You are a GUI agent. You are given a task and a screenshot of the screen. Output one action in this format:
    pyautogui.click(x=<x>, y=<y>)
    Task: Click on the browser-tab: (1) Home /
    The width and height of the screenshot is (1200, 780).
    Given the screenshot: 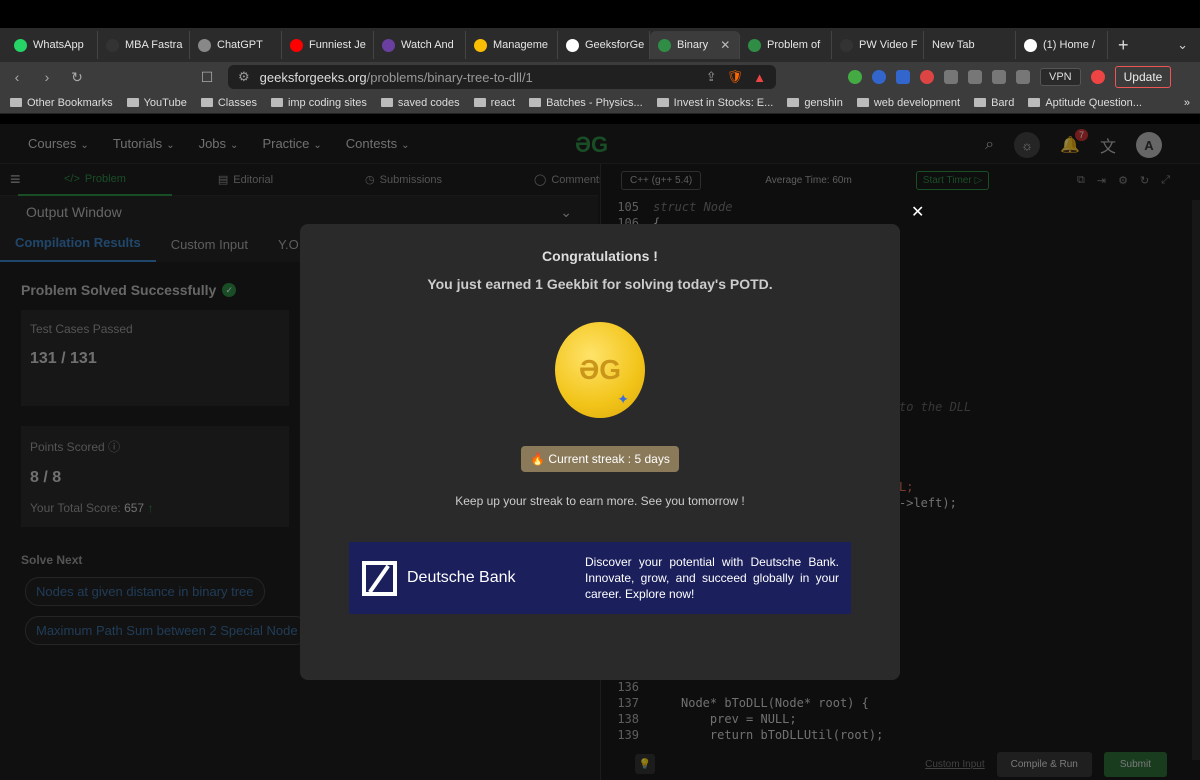 What is the action you would take?
    pyautogui.click(x=1062, y=45)
    